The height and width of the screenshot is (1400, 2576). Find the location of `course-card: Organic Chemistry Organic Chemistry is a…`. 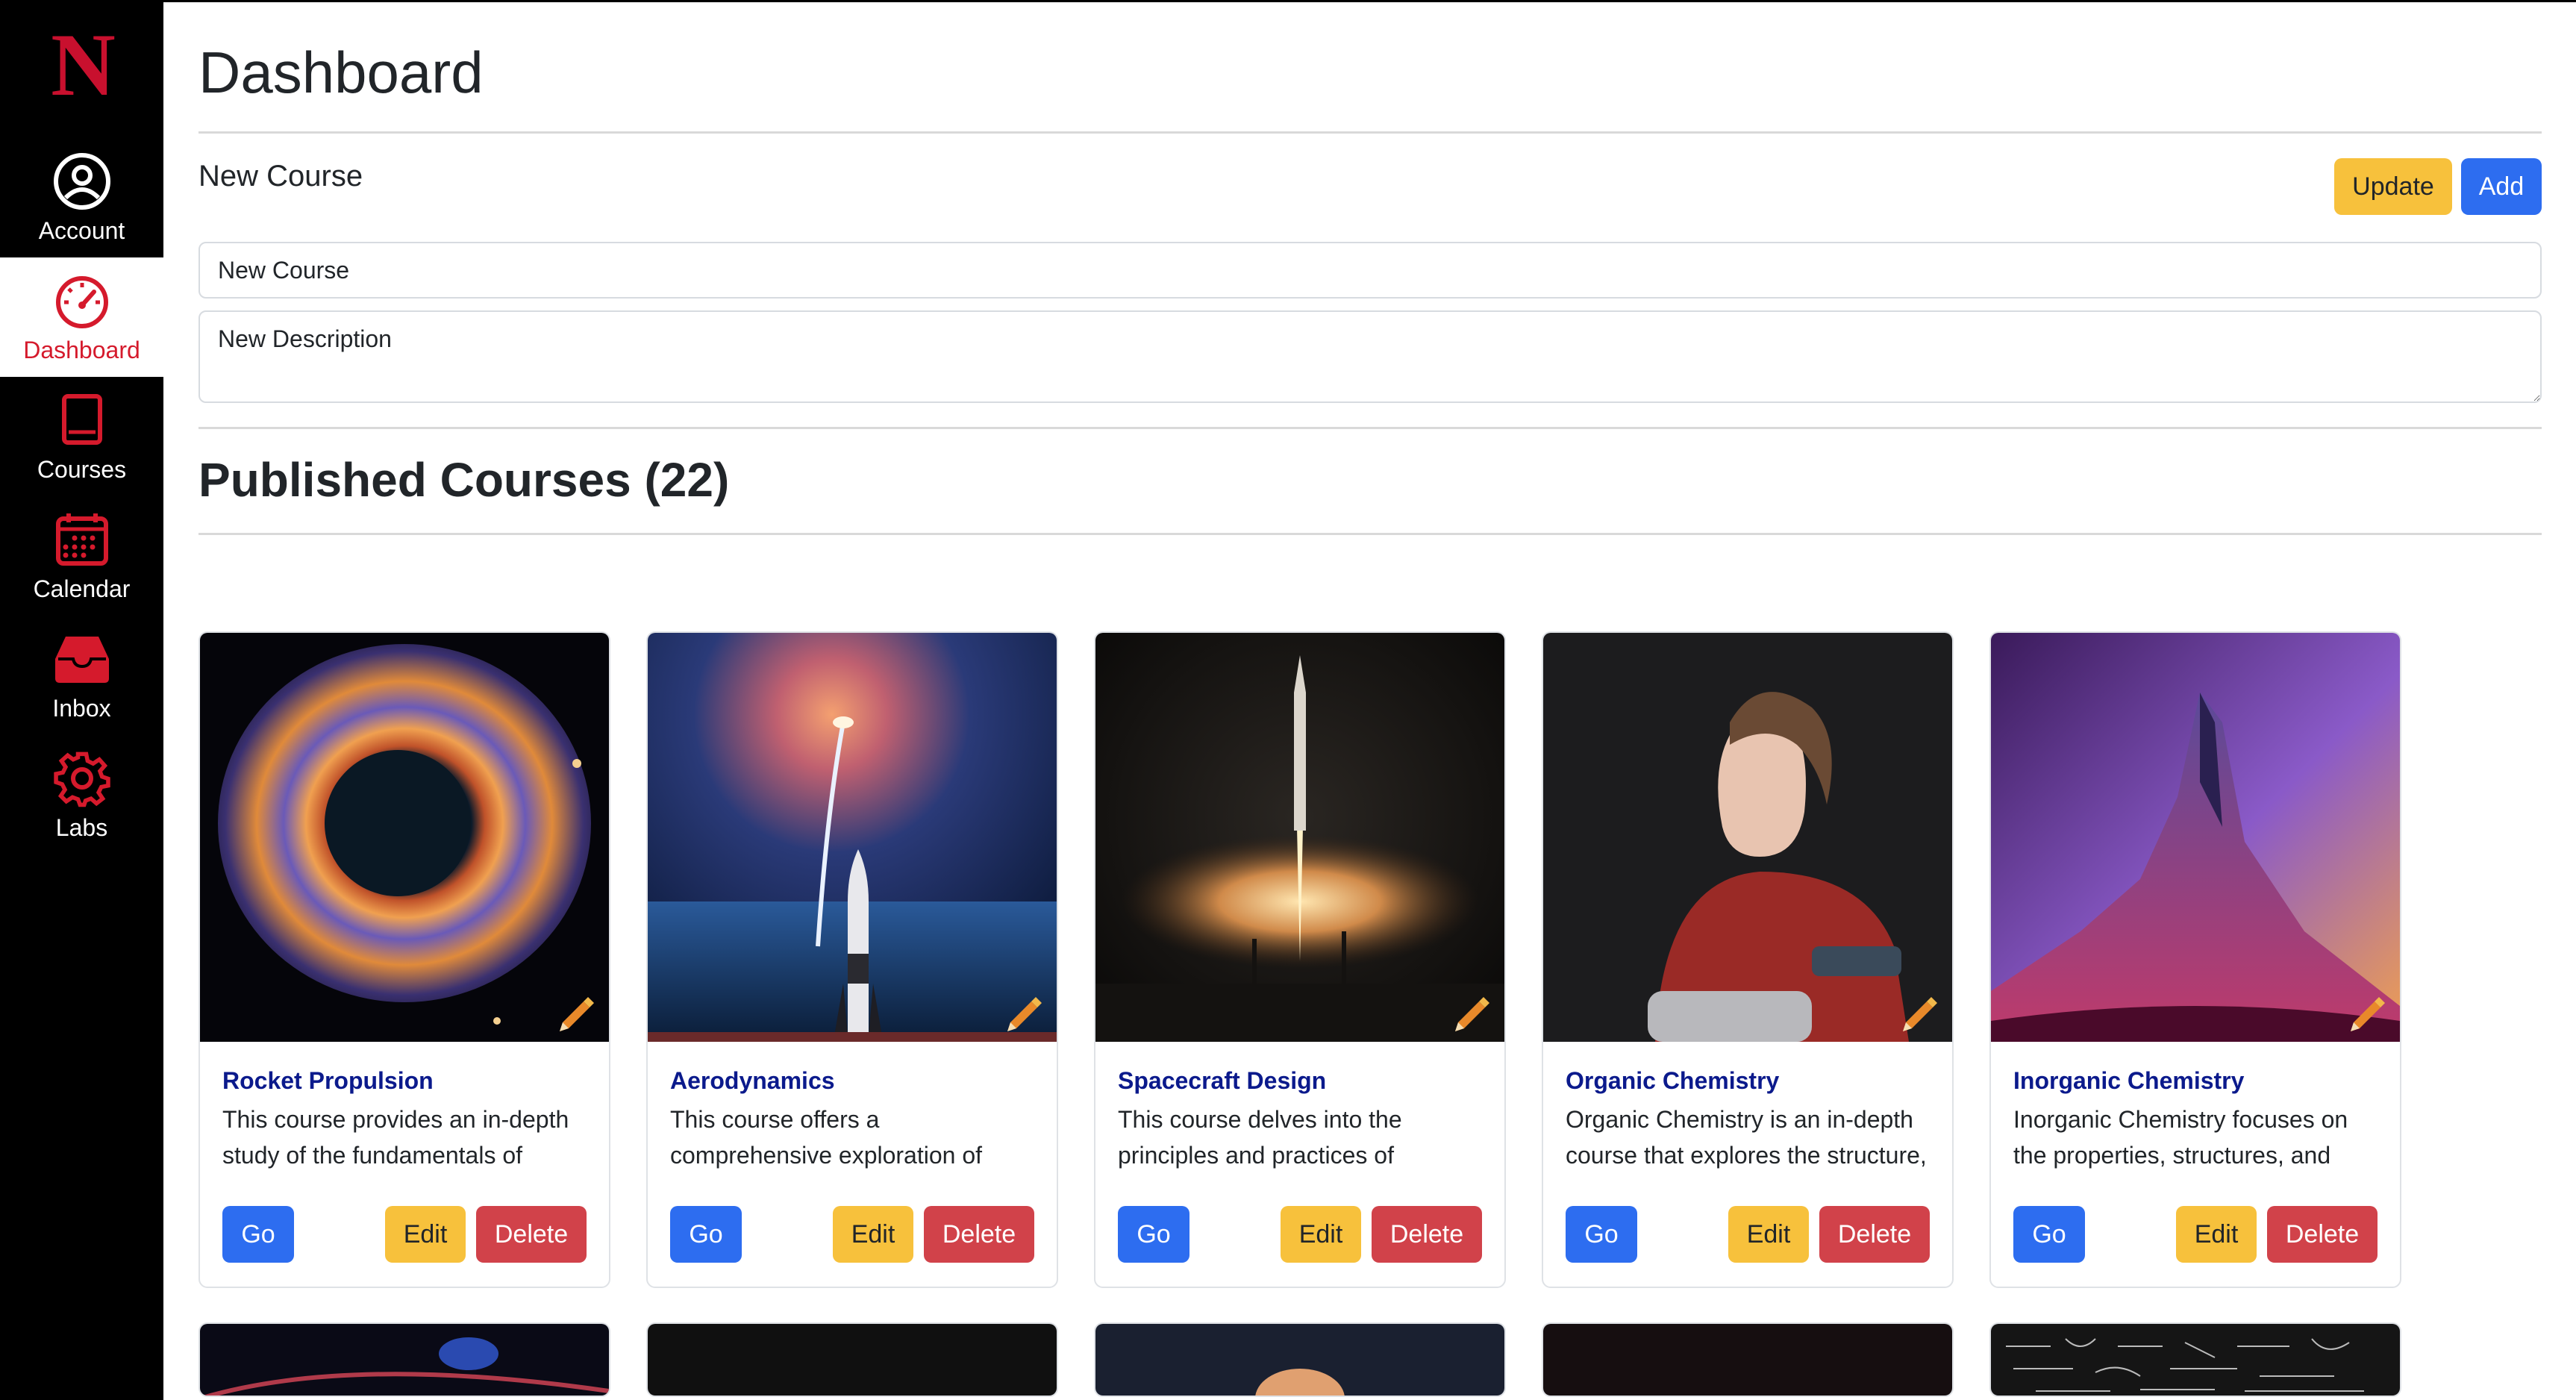

course-card: Organic Chemistry Organic Chemistry is a… is located at coordinates (1748, 960).